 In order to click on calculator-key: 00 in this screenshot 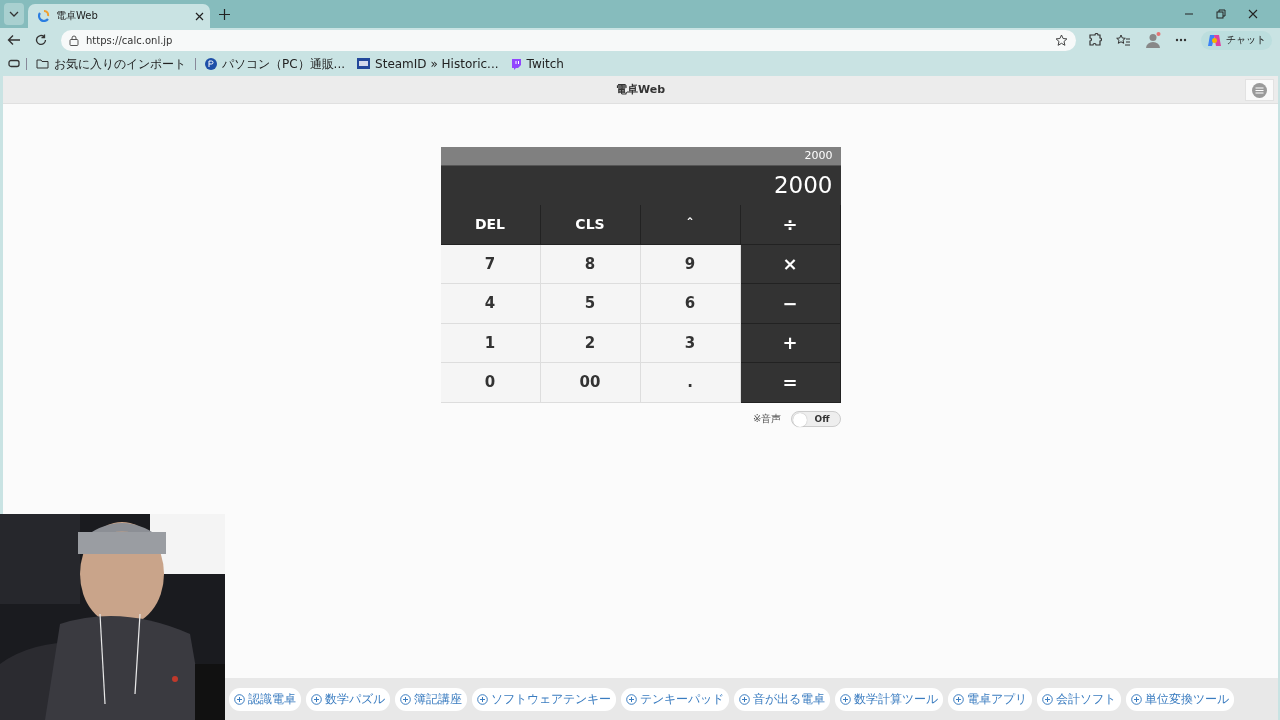, I will do `click(590, 383)`.